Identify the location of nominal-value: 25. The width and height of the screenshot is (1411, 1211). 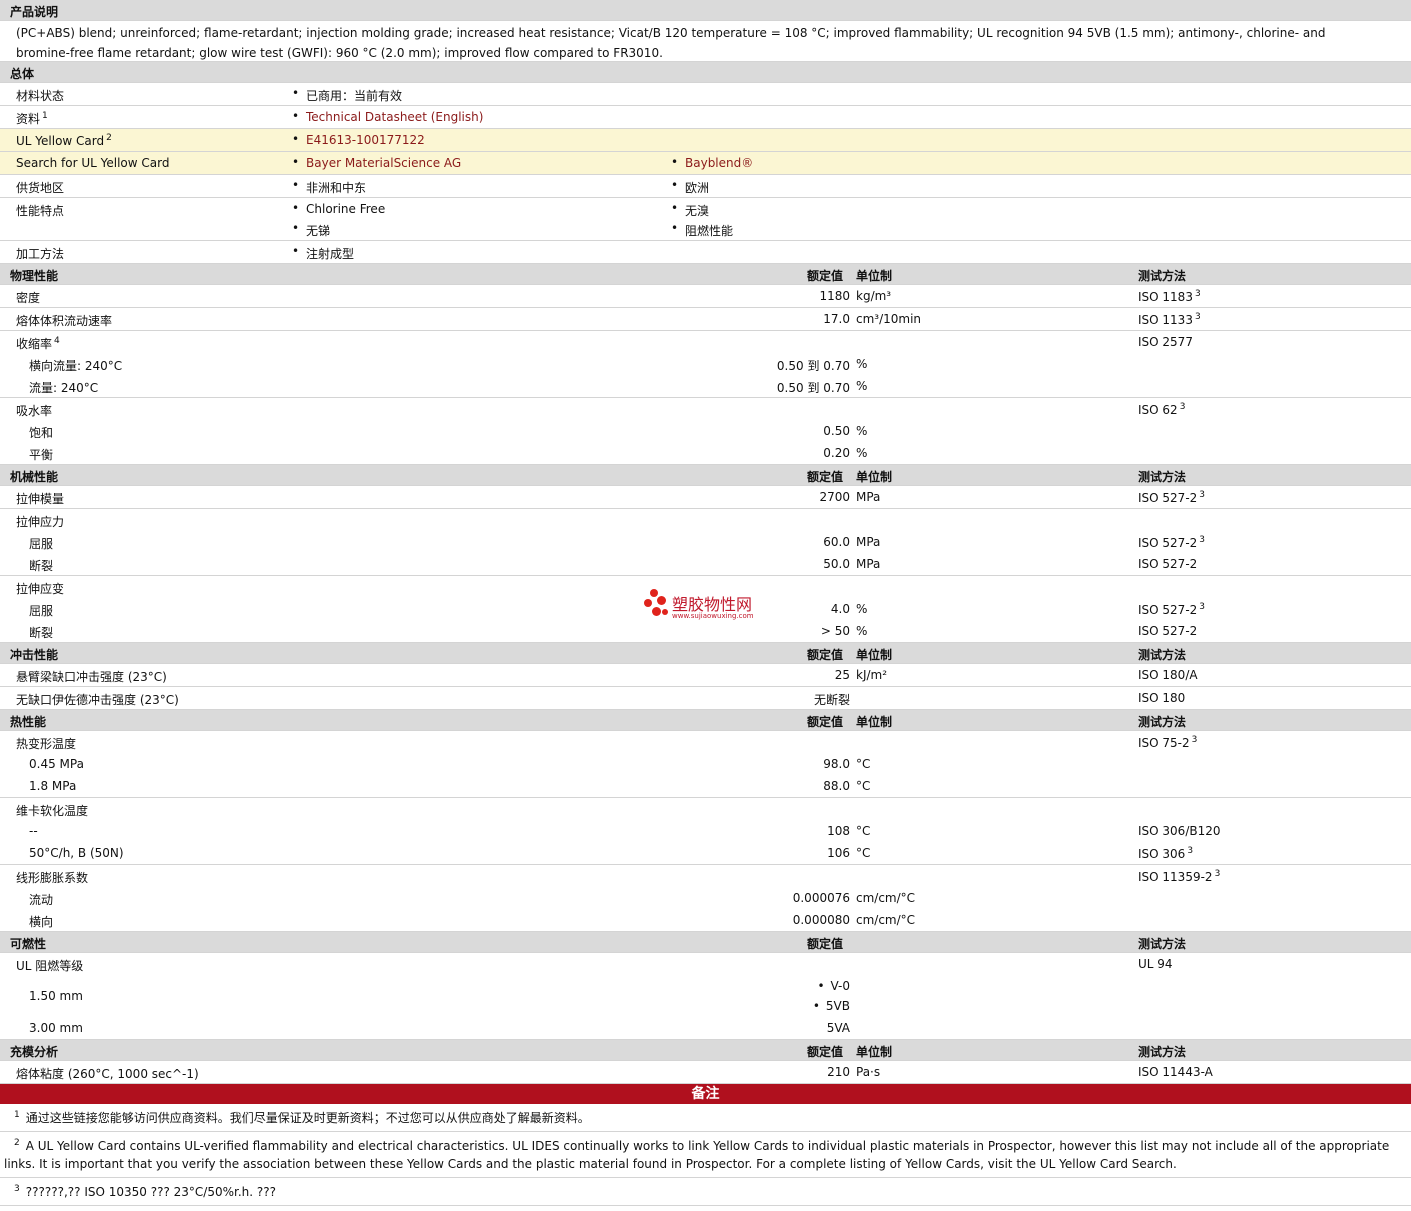
(842, 675).